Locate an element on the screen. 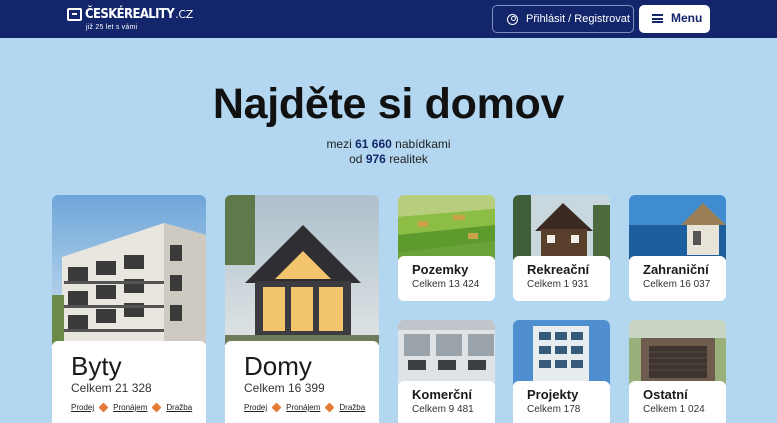  ostatni-panel: Ostatní Celkem 1 024 is located at coordinates (677, 402).